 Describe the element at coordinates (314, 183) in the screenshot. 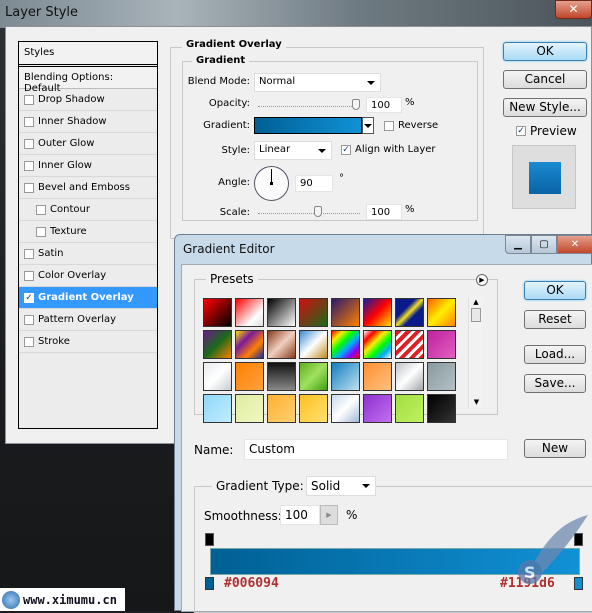

I see `angle-input: 90` at that location.